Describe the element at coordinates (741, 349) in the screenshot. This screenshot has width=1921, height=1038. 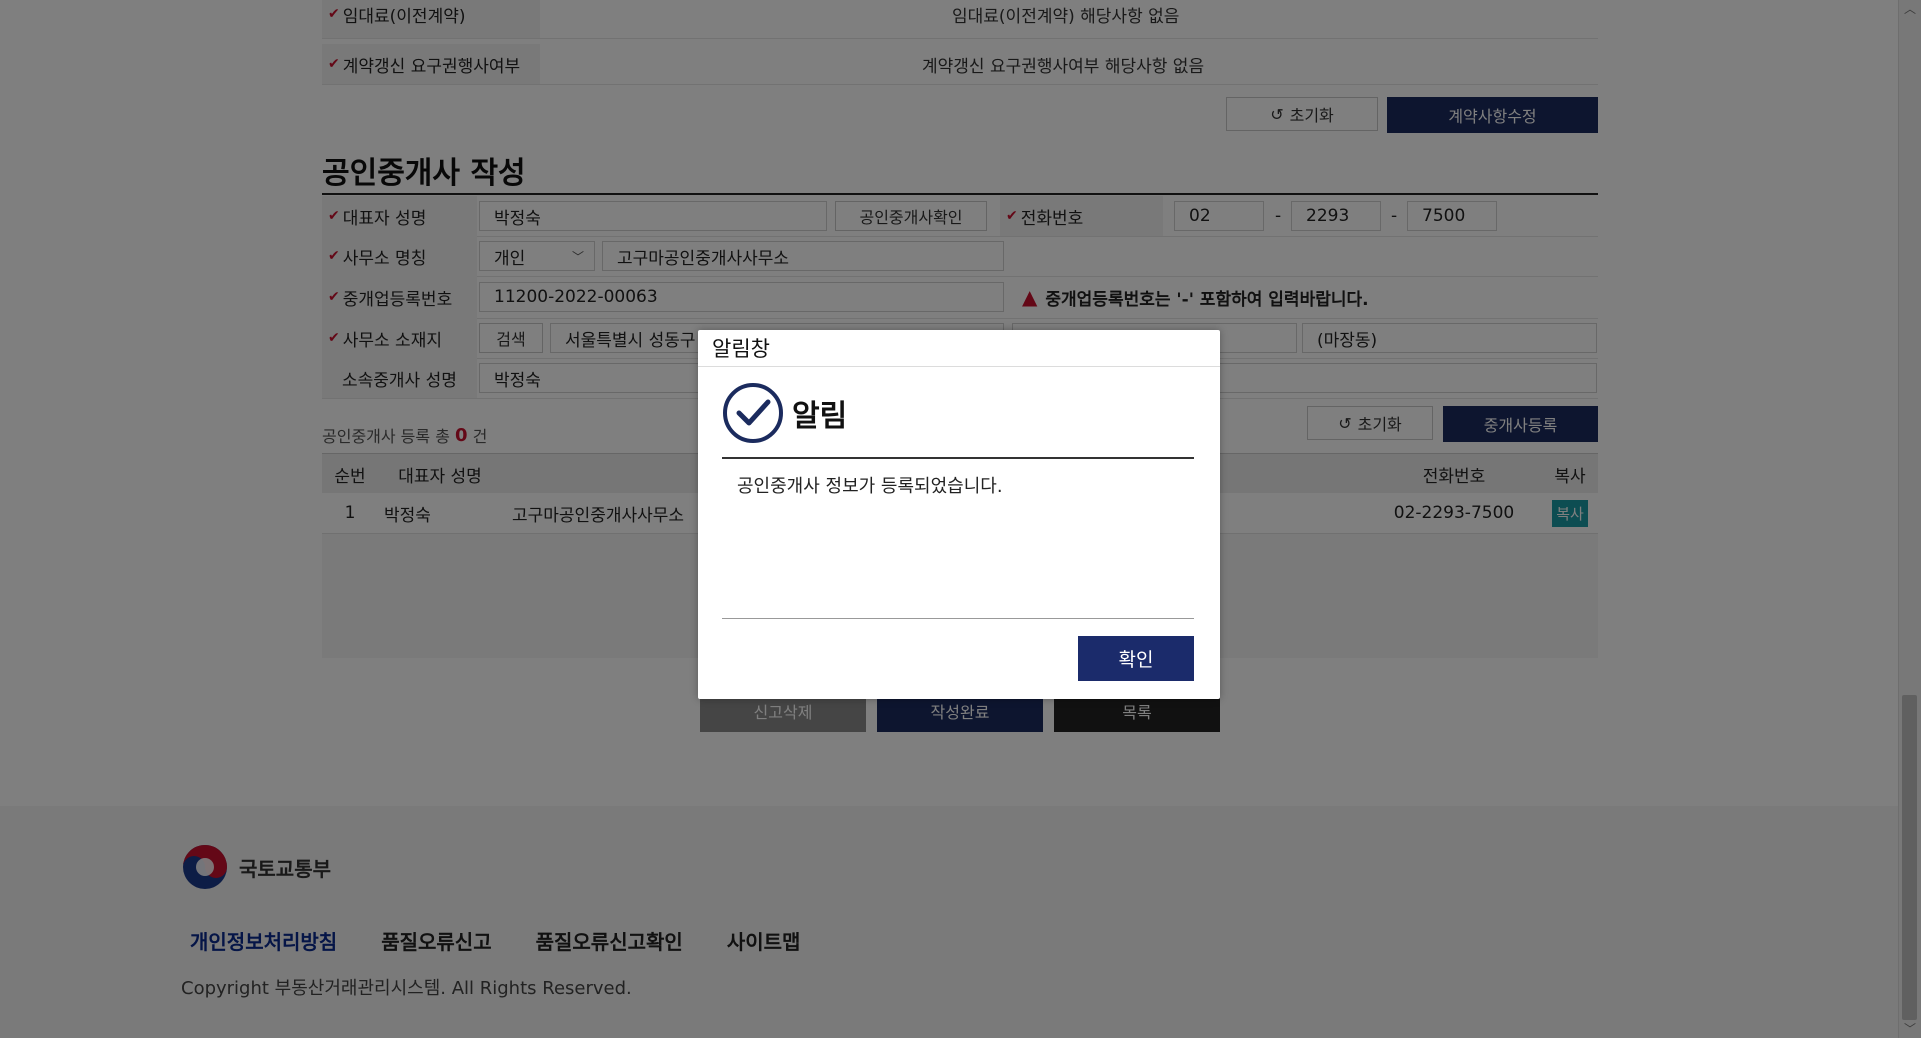
I see `dialog-title: 알림창` at that location.